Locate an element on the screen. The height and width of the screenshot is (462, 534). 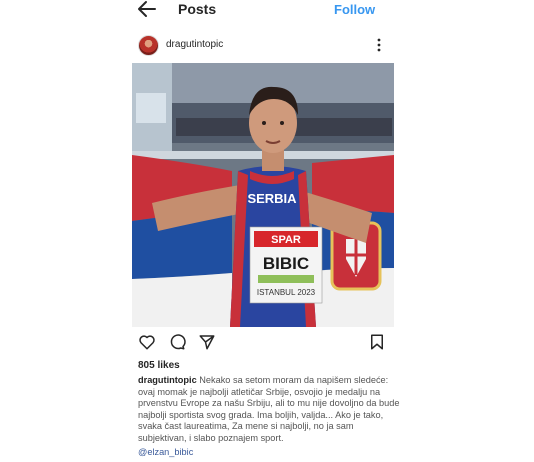
top-bar: Posts Follow is located at coordinates (267, 11).